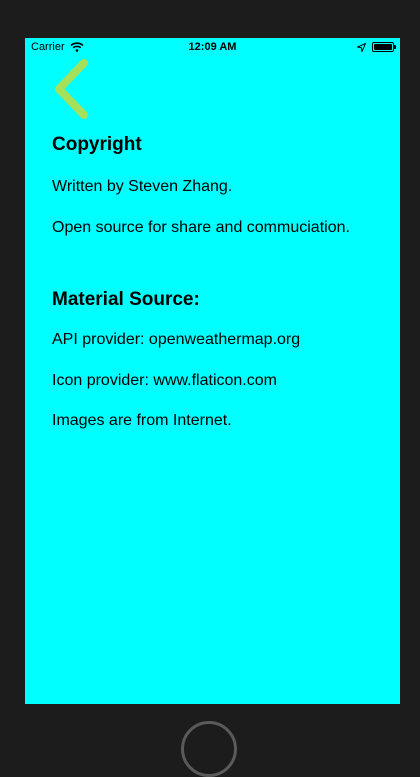  I want to click on battery-full-icon, so click(384, 47).